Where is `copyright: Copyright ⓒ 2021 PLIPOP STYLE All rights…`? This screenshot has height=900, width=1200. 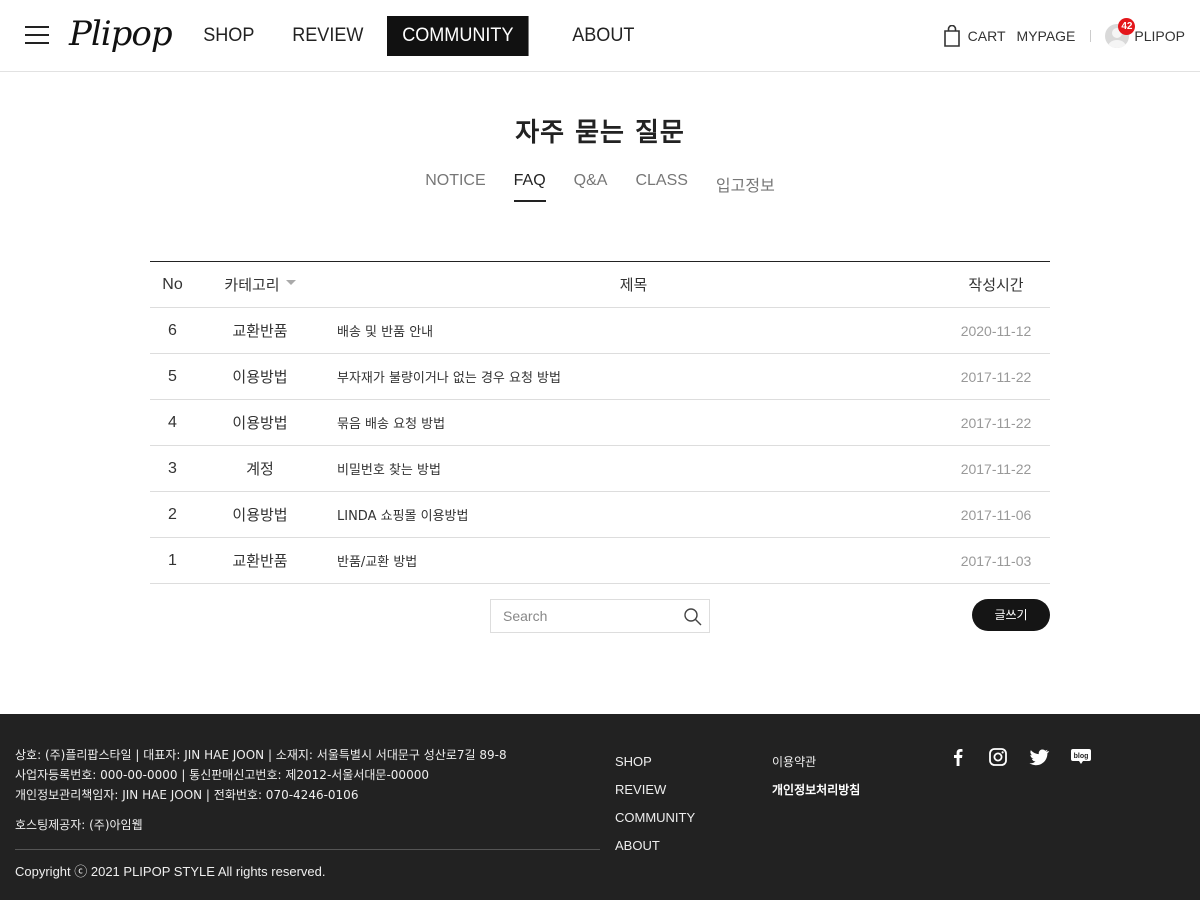
copyright: Copyright ⓒ 2021 PLIPOP STYLE All rights… is located at coordinates (170, 871).